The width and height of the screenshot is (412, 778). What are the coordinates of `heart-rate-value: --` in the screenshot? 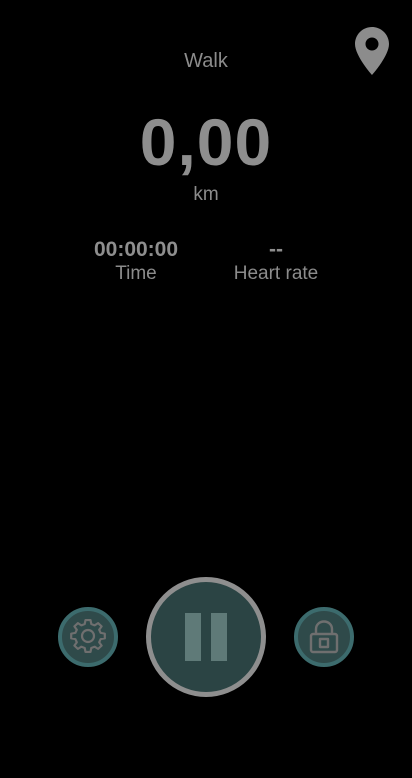 It's located at (276, 249).